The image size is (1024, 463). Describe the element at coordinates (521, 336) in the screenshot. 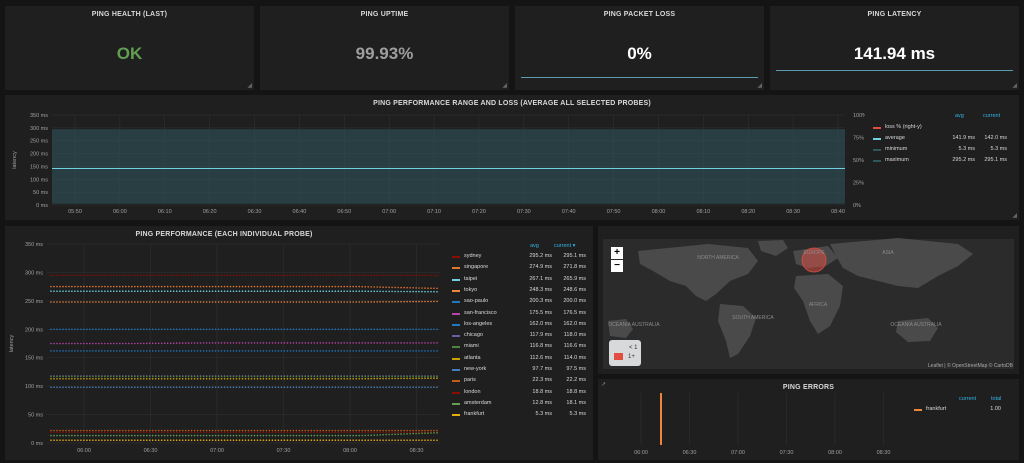

I see `legend-row: chicago 117.9 ms 118.0 ms` at that location.